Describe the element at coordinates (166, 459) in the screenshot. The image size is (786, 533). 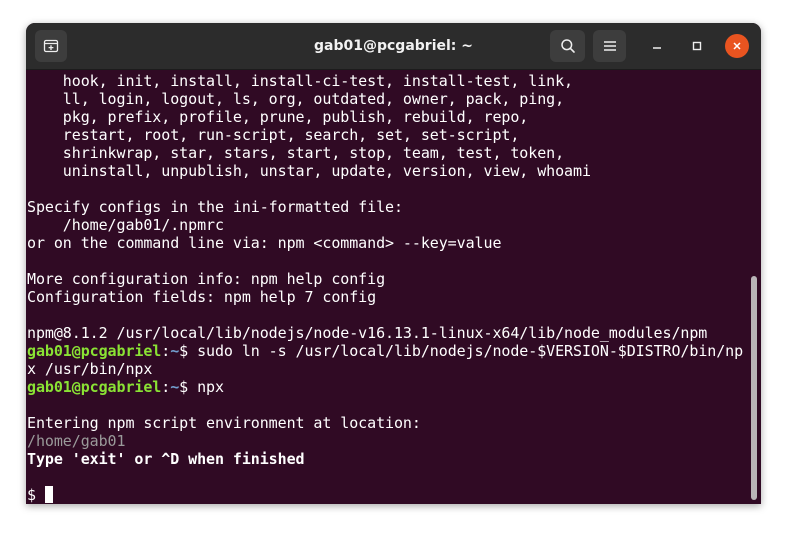
I see `exit-hint-line: Type 'exit' or ^D when finished` at that location.